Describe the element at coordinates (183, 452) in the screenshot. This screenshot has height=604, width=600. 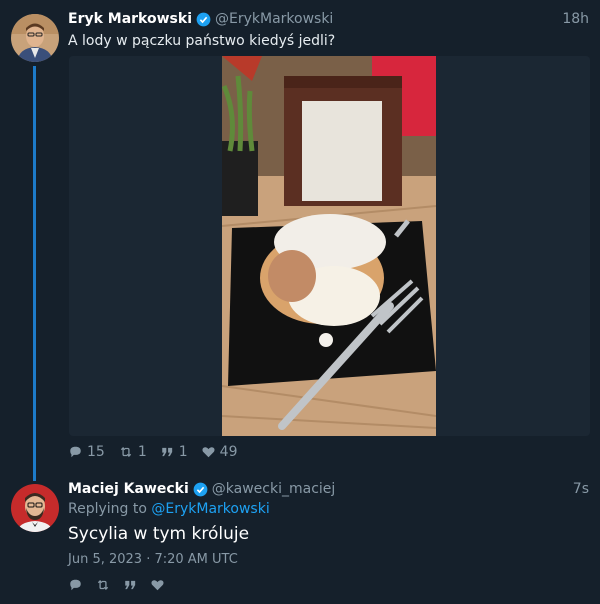
I see `quote-count: 1` at that location.